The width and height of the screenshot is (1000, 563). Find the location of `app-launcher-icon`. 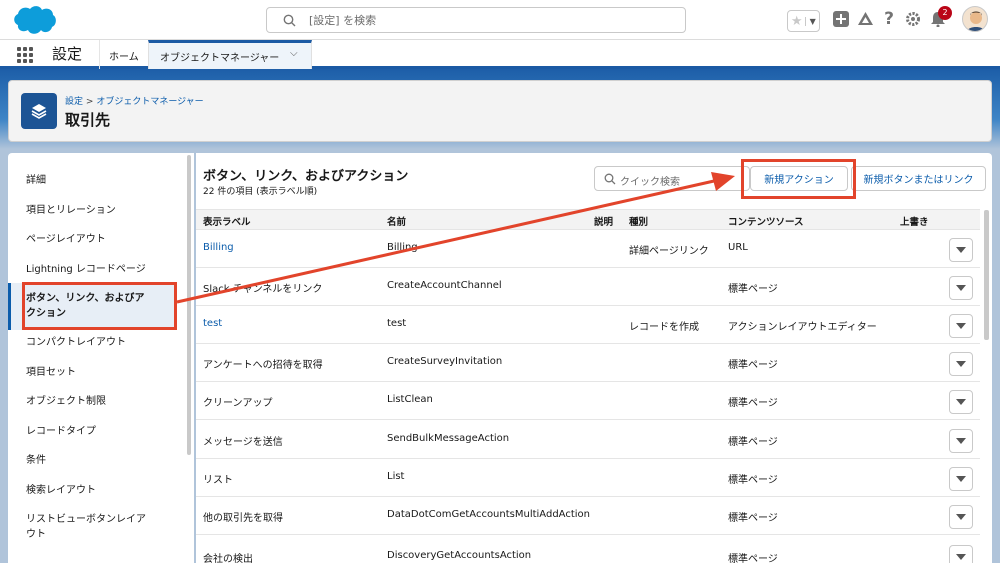

app-launcher-icon is located at coordinates (25, 55).